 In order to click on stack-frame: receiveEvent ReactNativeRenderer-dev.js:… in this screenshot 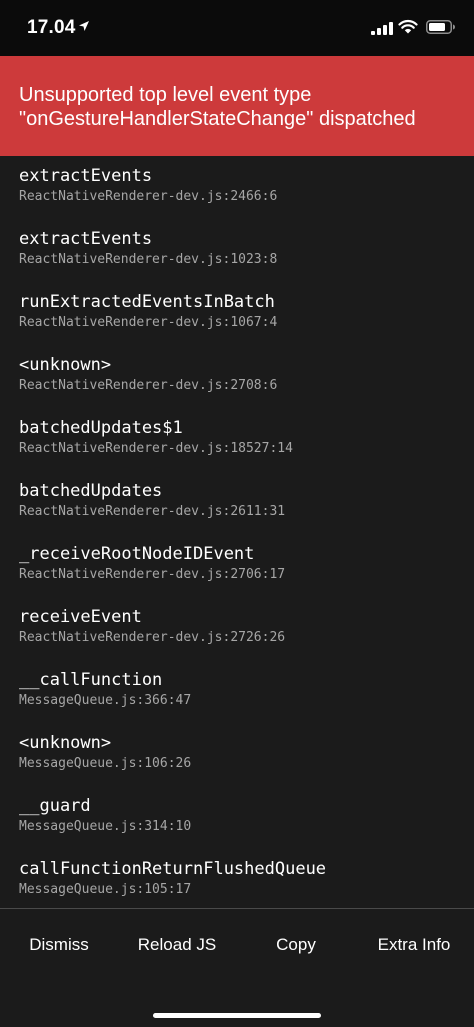, I will do `click(239, 626)`.